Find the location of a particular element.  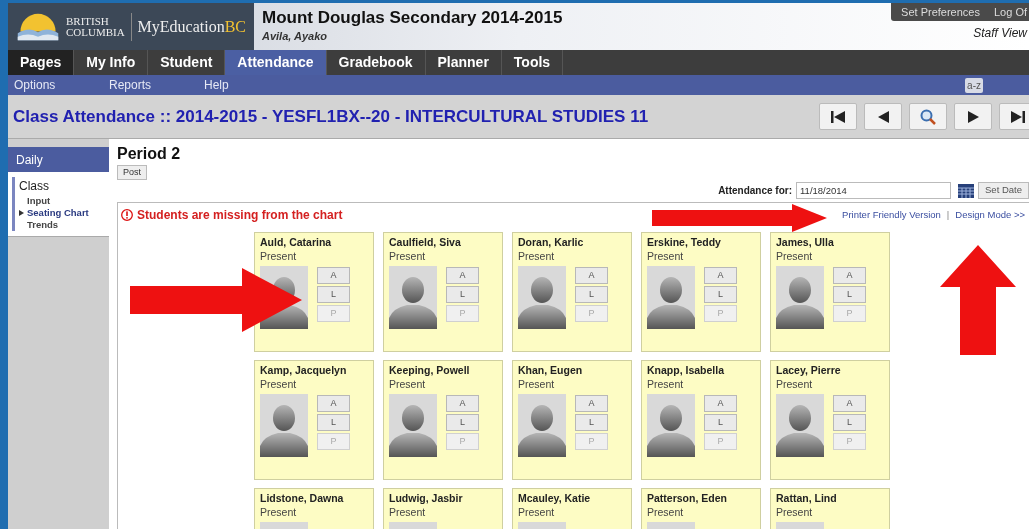

last-record-button is located at coordinates (1014, 116).